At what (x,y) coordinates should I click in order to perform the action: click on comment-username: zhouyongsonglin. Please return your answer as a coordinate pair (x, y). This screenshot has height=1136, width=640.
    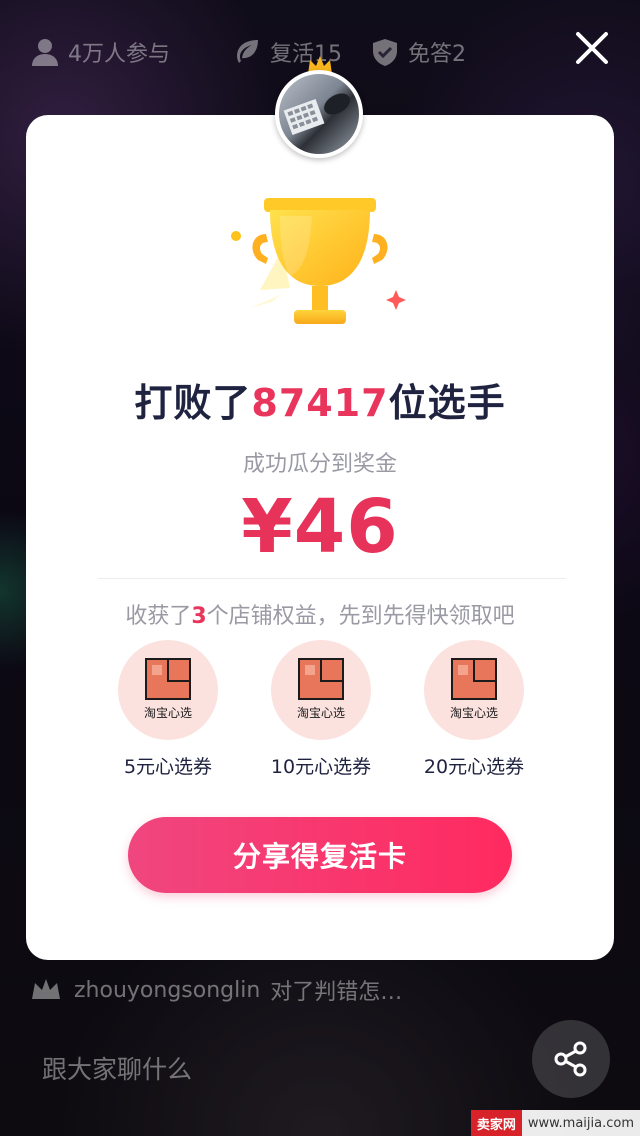
    Looking at the image, I should click on (167, 990).